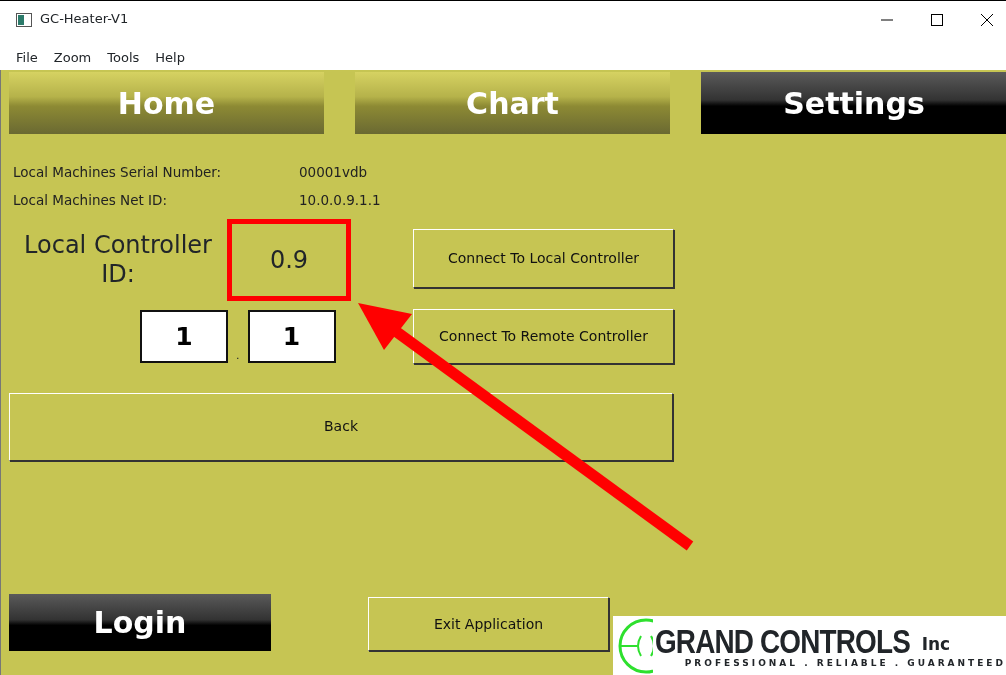 This screenshot has height=675, width=1006. What do you see at coordinates (987, 20) in the screenshot?
I see `close-icon` at bounding box center [987, 20].